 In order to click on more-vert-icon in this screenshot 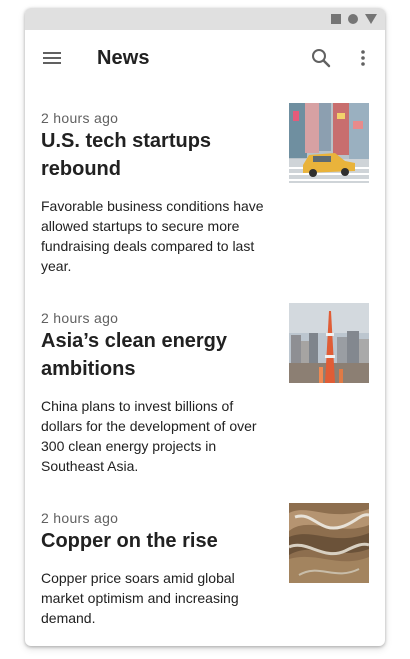, I will do `click(363, 58)`.